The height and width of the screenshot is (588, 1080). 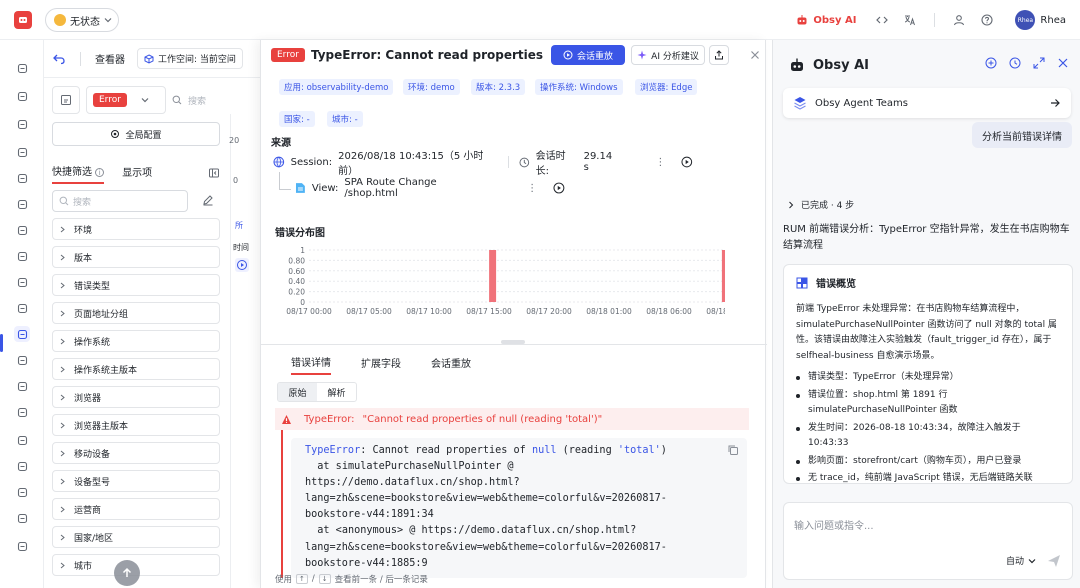 What do you see at coordinates (23, 20) in the screenshot?
I see `app-logo-icon` at bounding box center [23, 20].